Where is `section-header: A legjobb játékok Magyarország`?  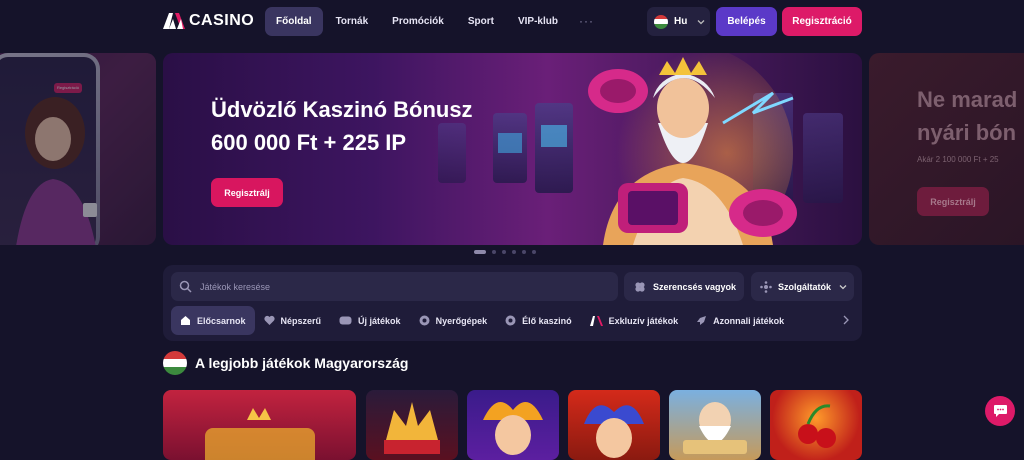 section-header: A legjobb játékok Magyarország is located at coordinates (285, 363).